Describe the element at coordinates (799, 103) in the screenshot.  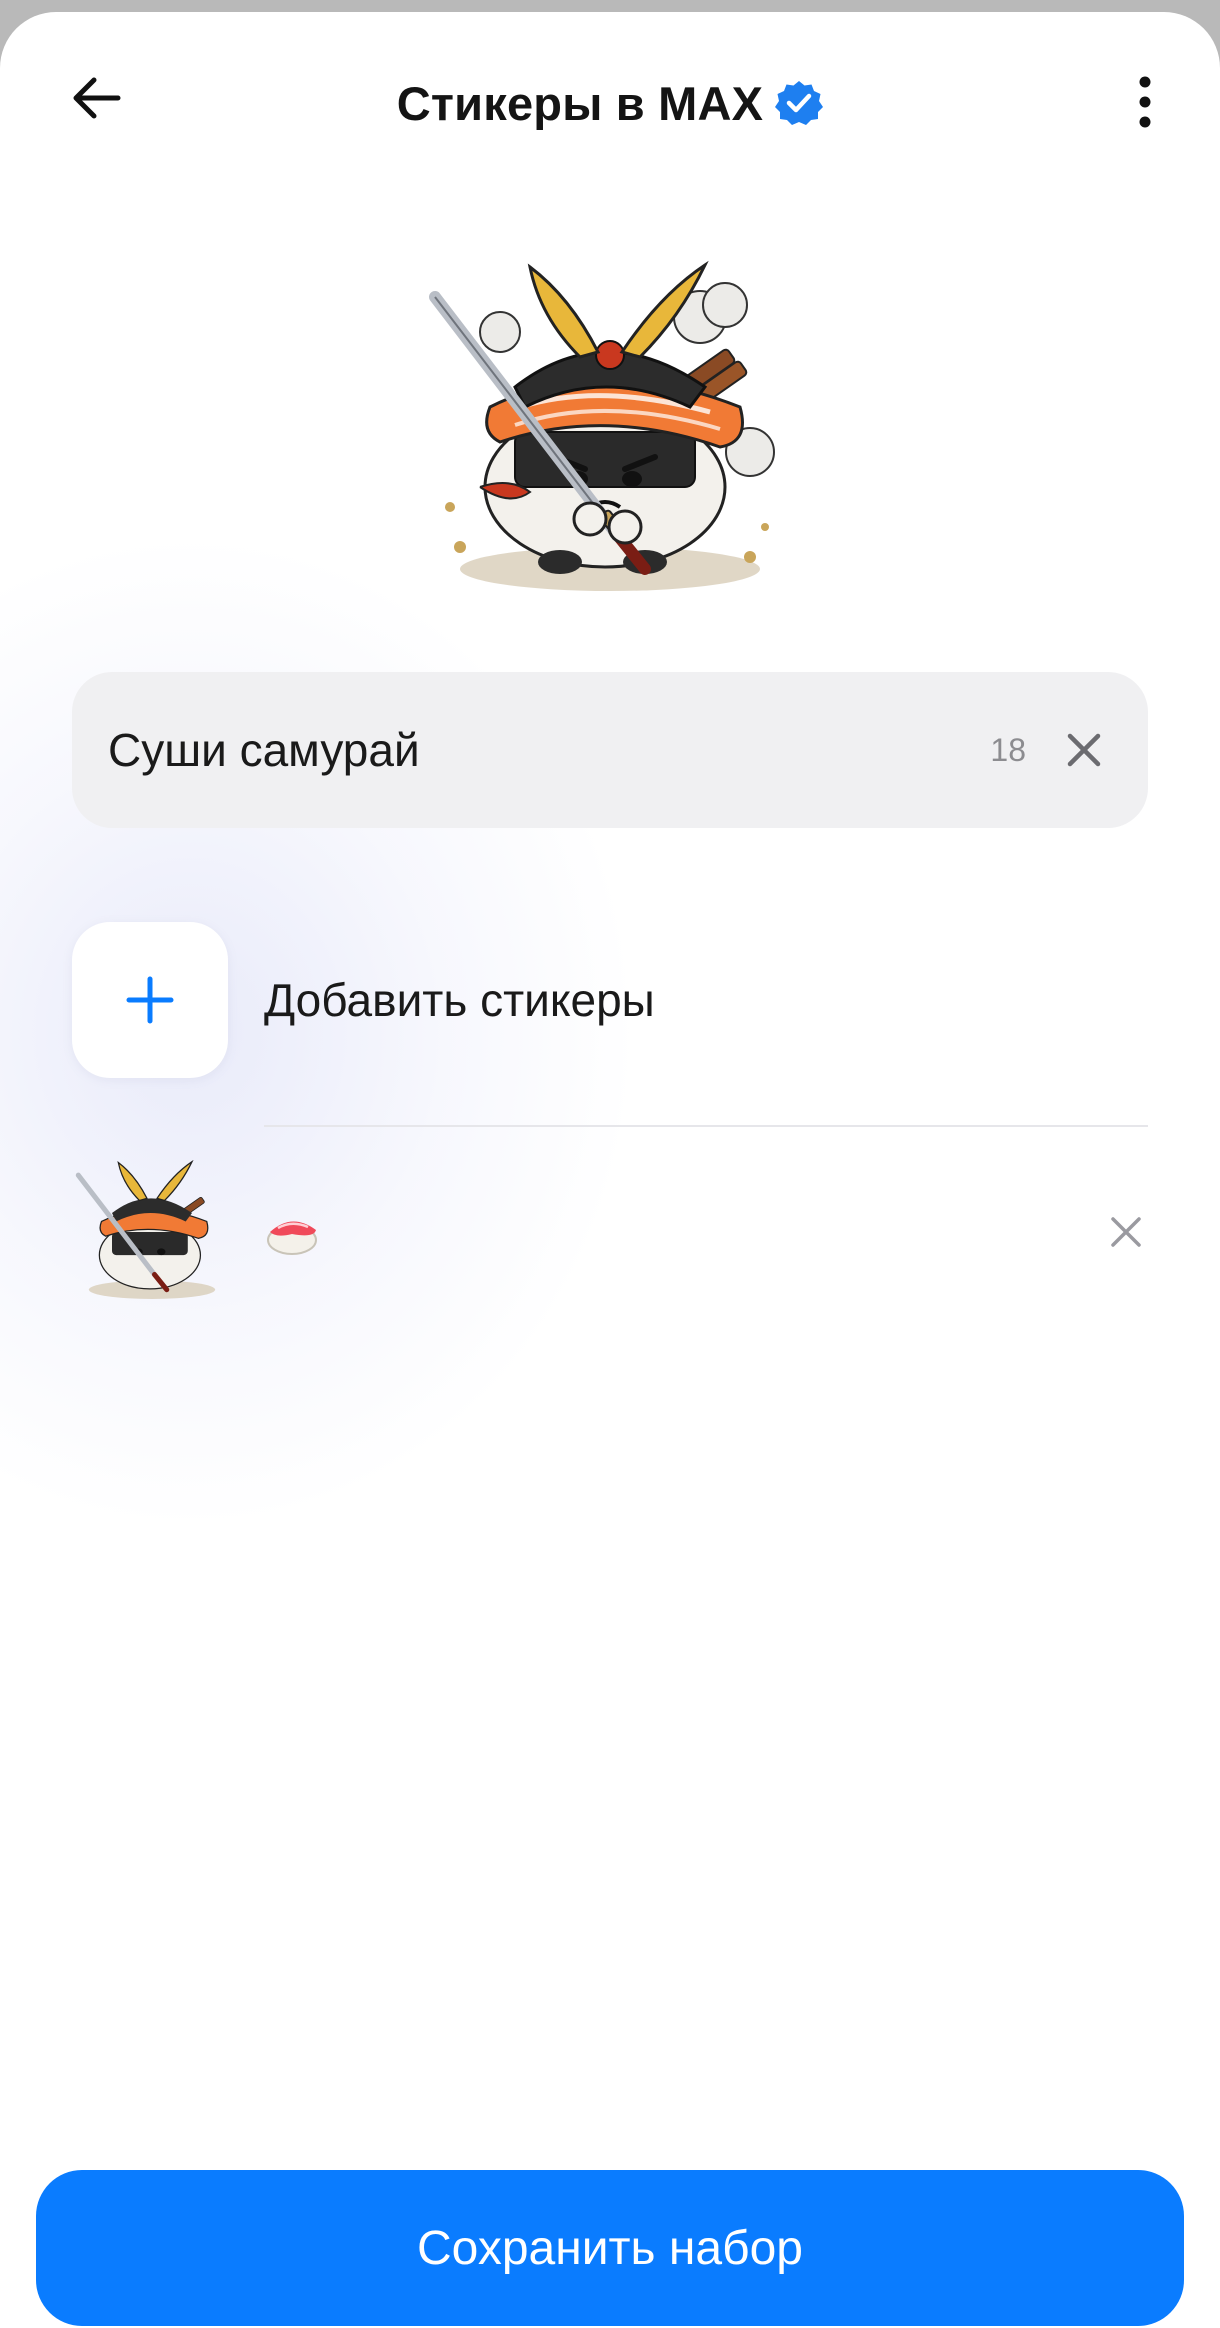
I see `verified-badge-icon` at that location.